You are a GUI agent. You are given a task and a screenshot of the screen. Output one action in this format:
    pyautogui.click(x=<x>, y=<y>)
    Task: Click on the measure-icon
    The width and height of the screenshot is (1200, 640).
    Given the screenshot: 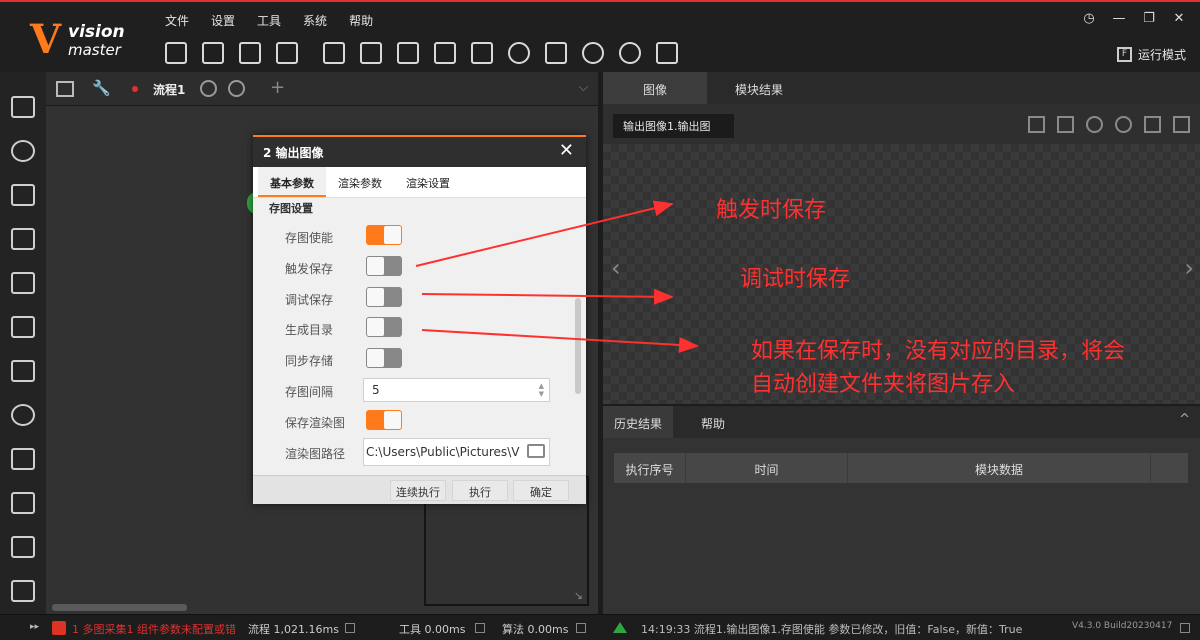 What is the action you would take?
    pyautogui.click(x=23, y=239)
    